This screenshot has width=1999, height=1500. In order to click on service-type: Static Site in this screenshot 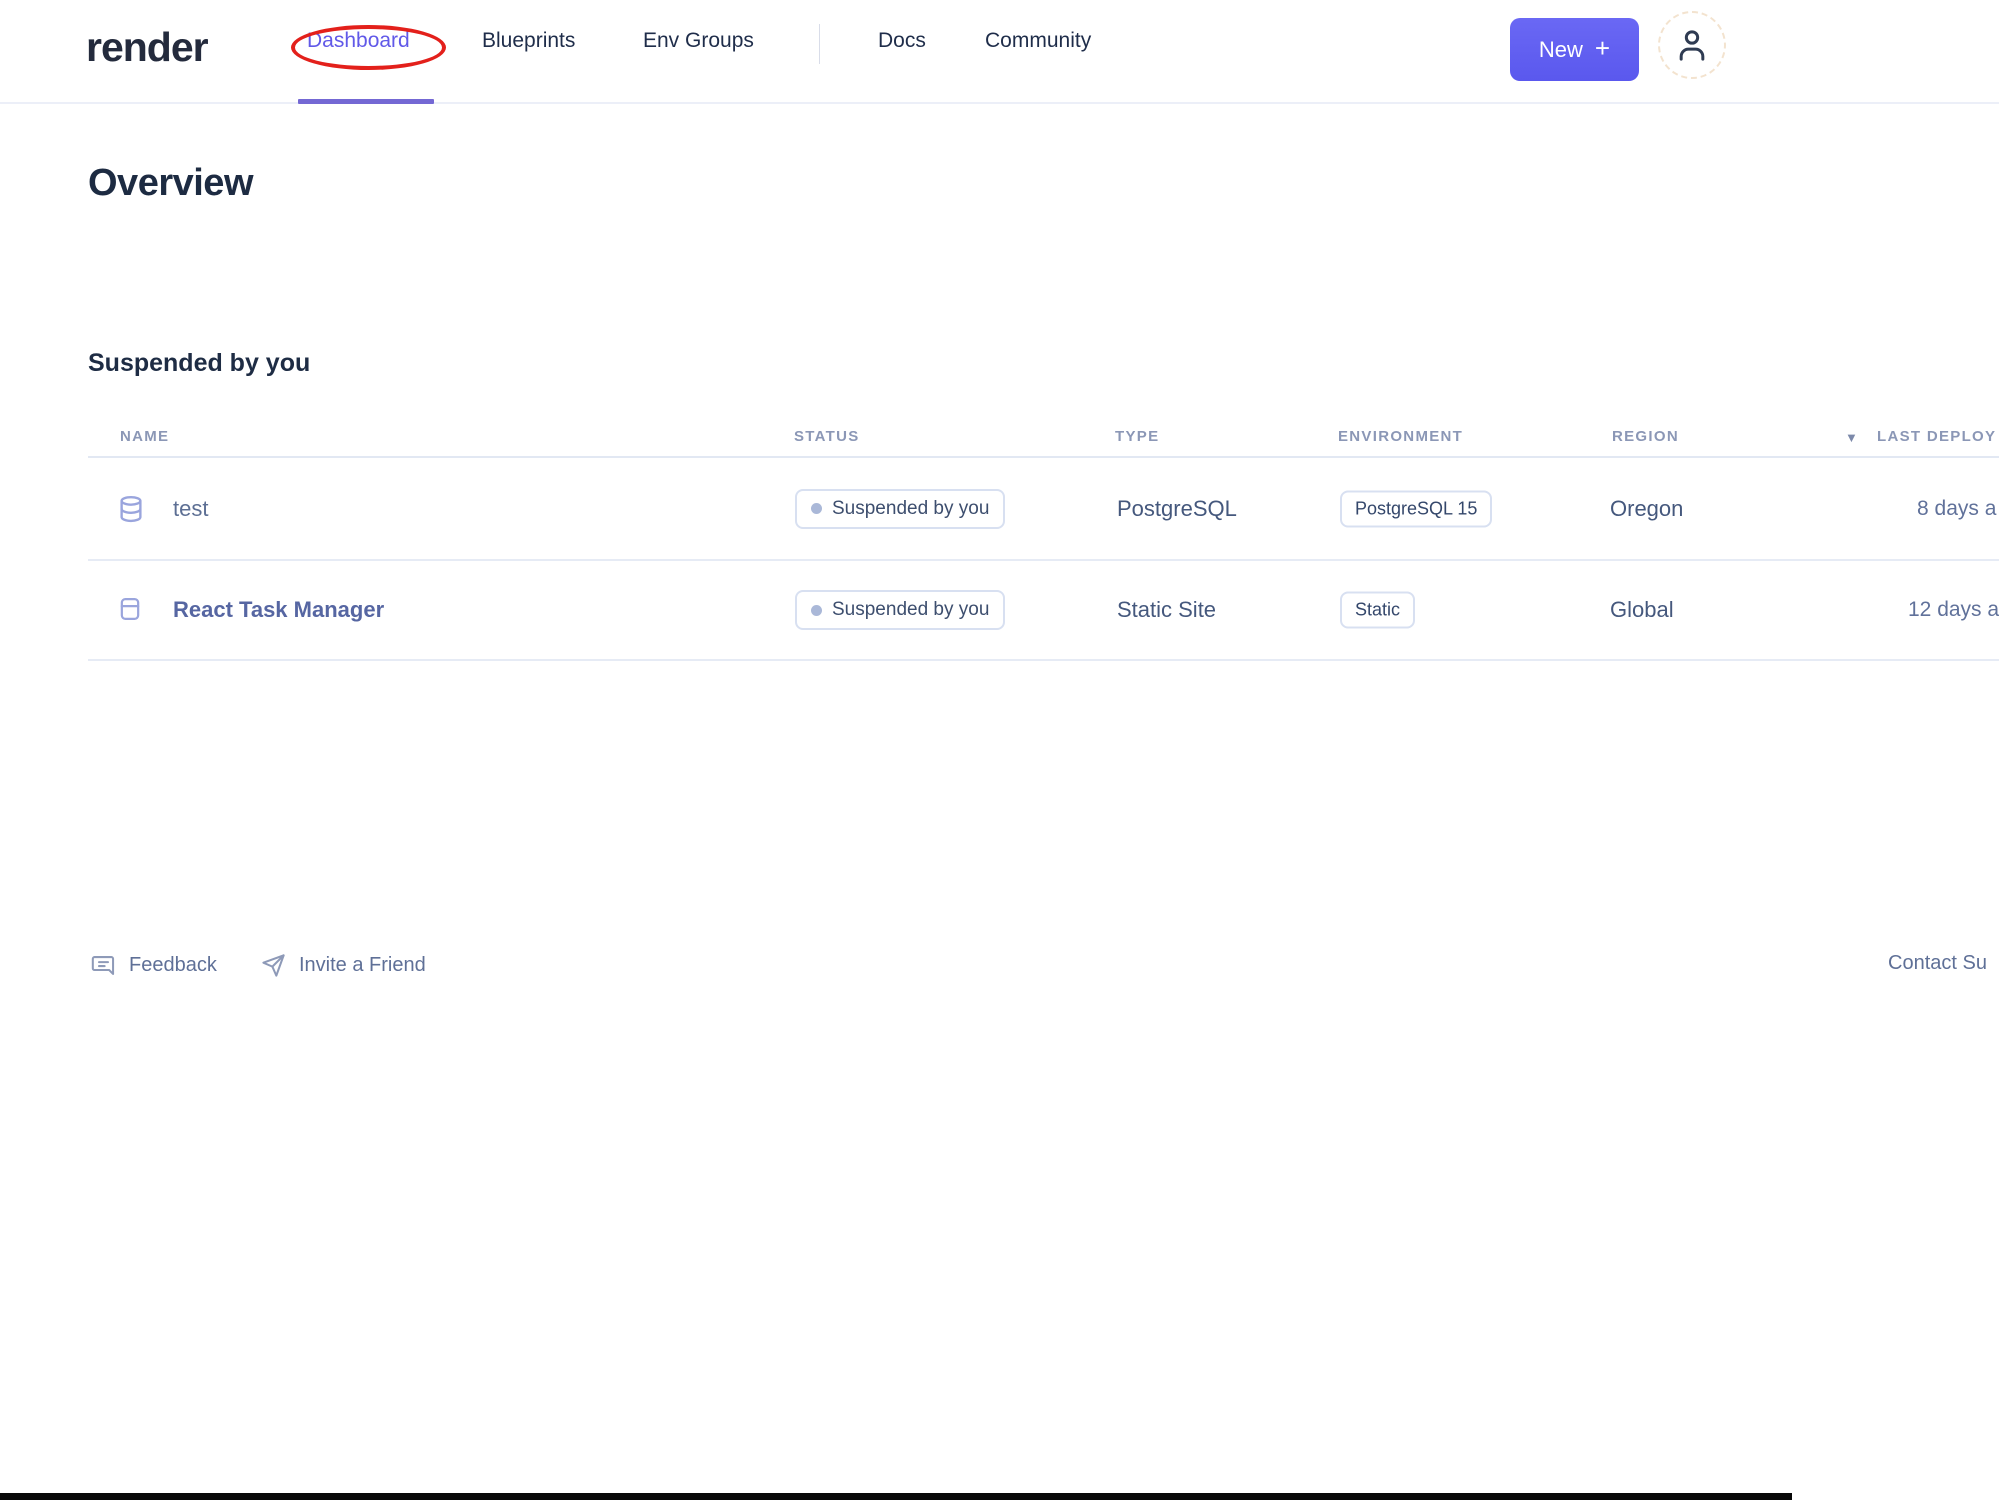, I will do `click(1167, 609)`.